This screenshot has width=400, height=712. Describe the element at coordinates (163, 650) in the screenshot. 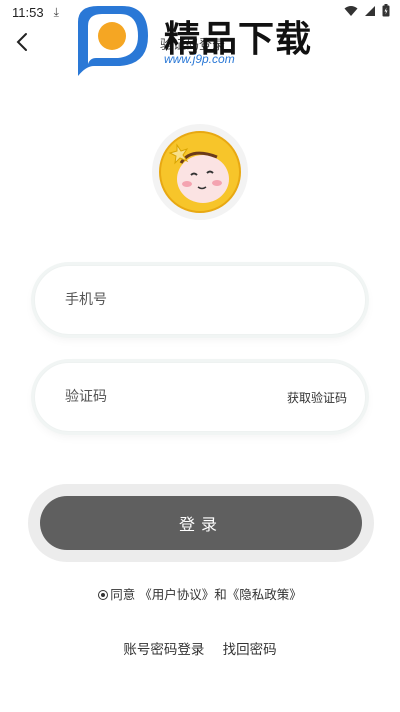

I see `password-login-link: 账号密码登录` at that location.